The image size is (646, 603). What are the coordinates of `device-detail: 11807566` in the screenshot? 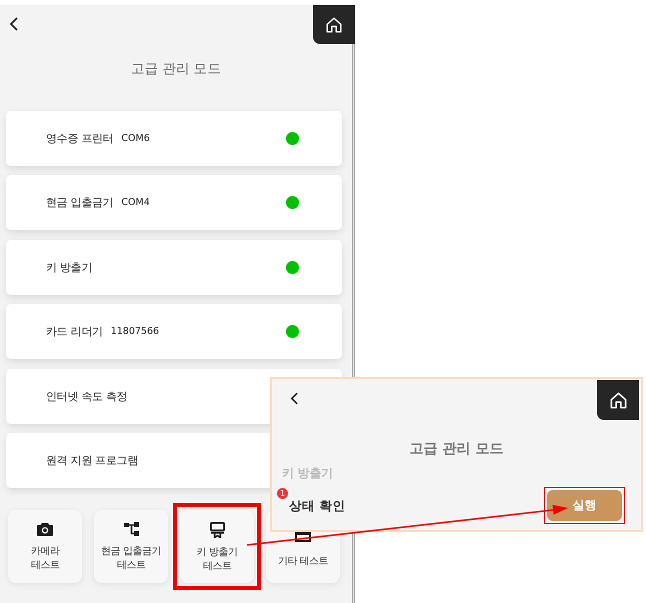 It's located at (135, 332).